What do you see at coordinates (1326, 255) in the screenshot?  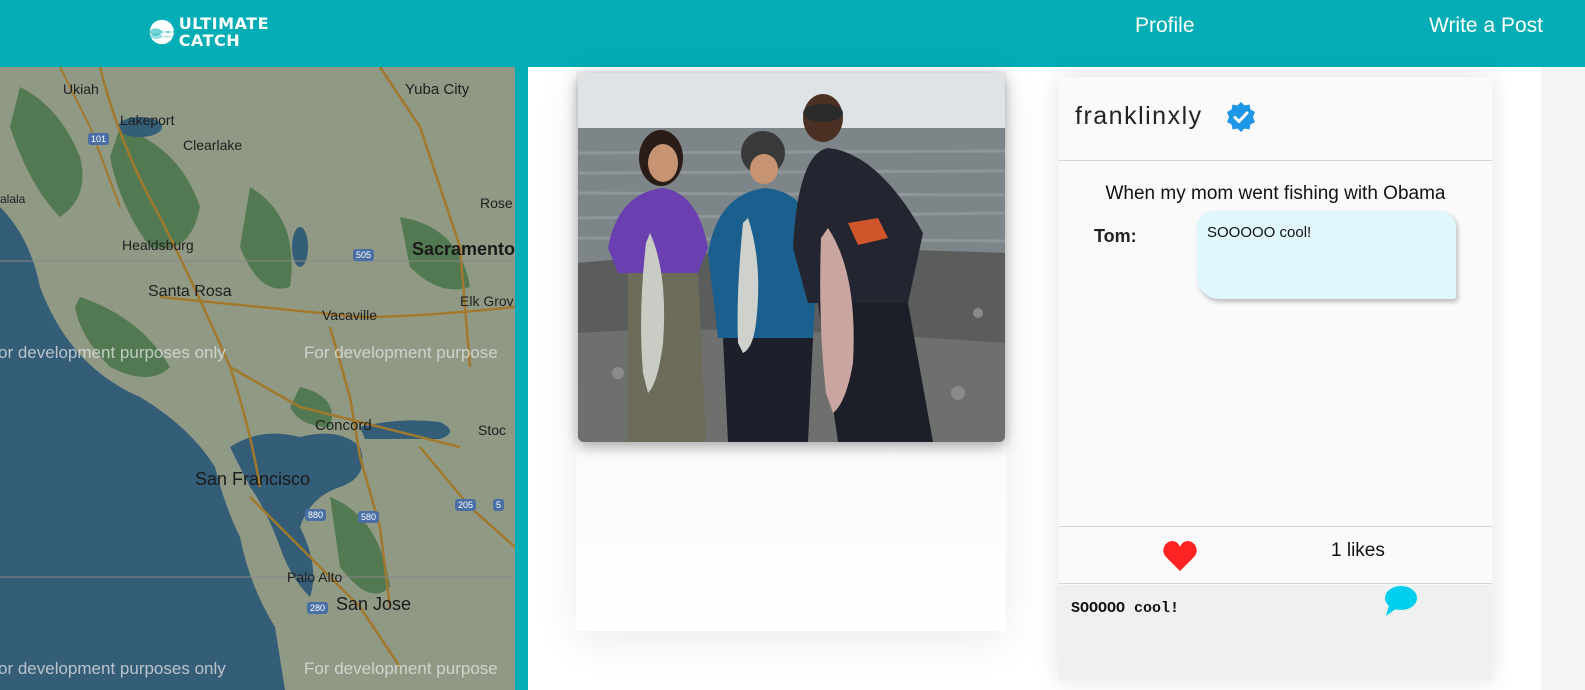 I see `comment-bubble: SOOOOO cool!` at bounding box center [1326, 255].